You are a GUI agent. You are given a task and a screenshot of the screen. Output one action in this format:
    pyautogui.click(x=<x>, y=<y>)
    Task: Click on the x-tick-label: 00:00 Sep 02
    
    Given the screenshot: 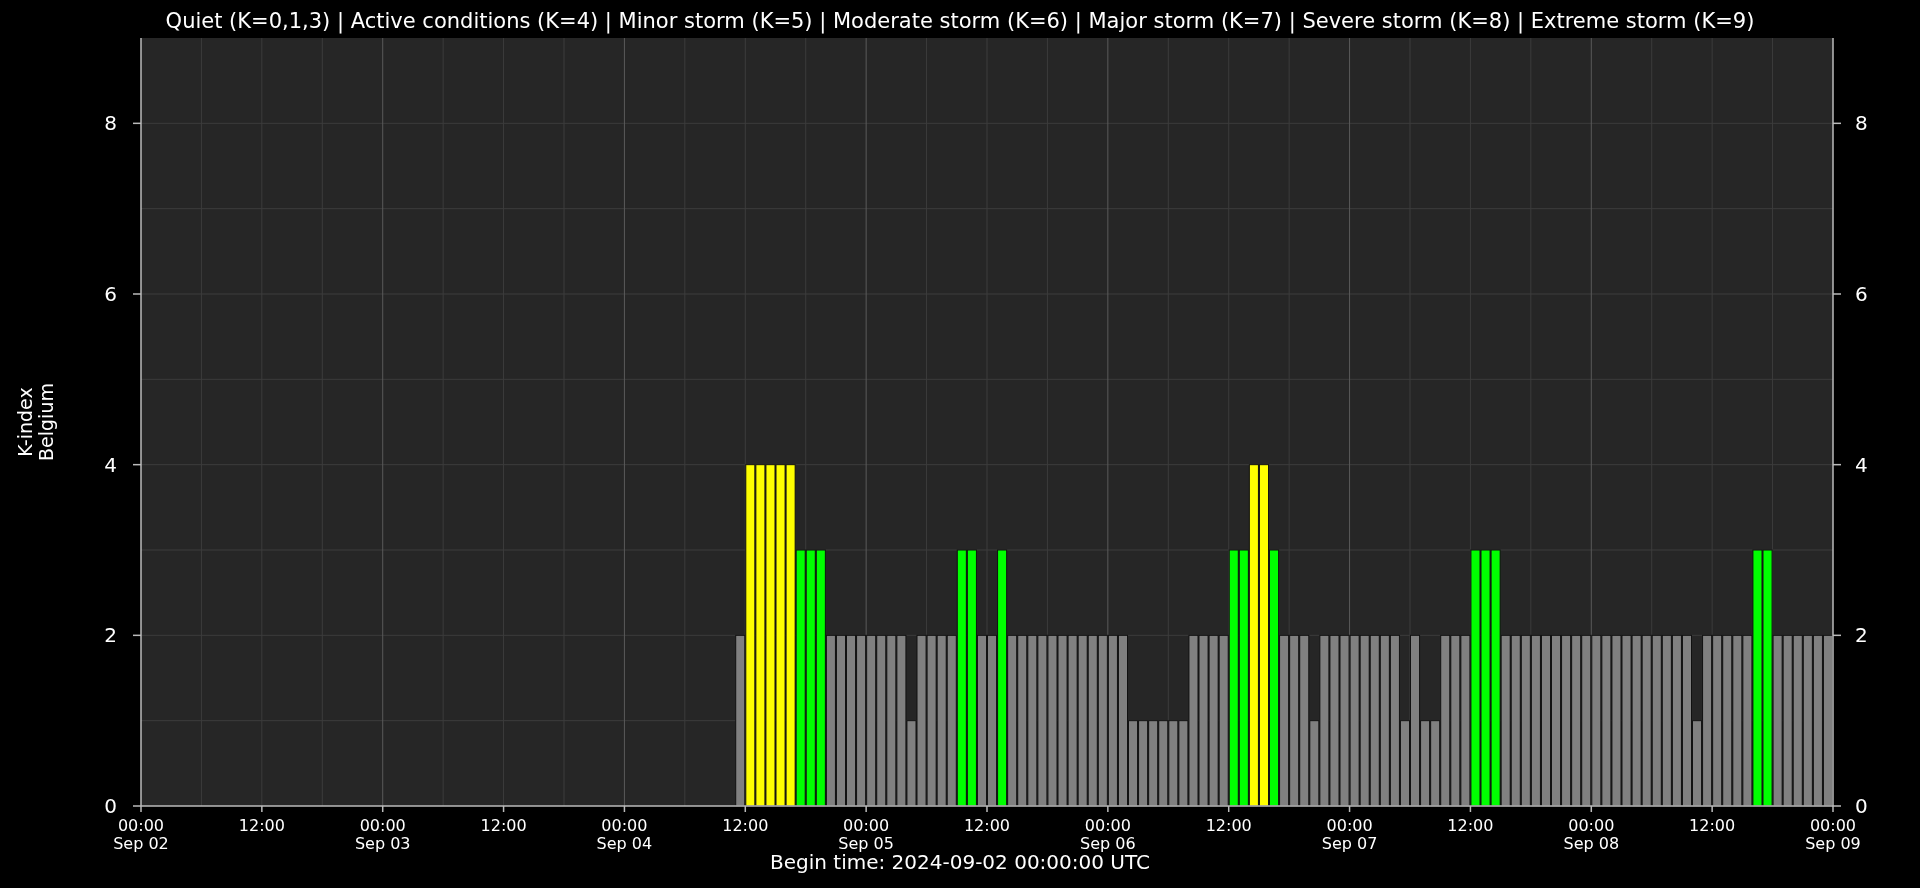 What is the action you would take?
    pyautogui.click(x=141, y=834)
    